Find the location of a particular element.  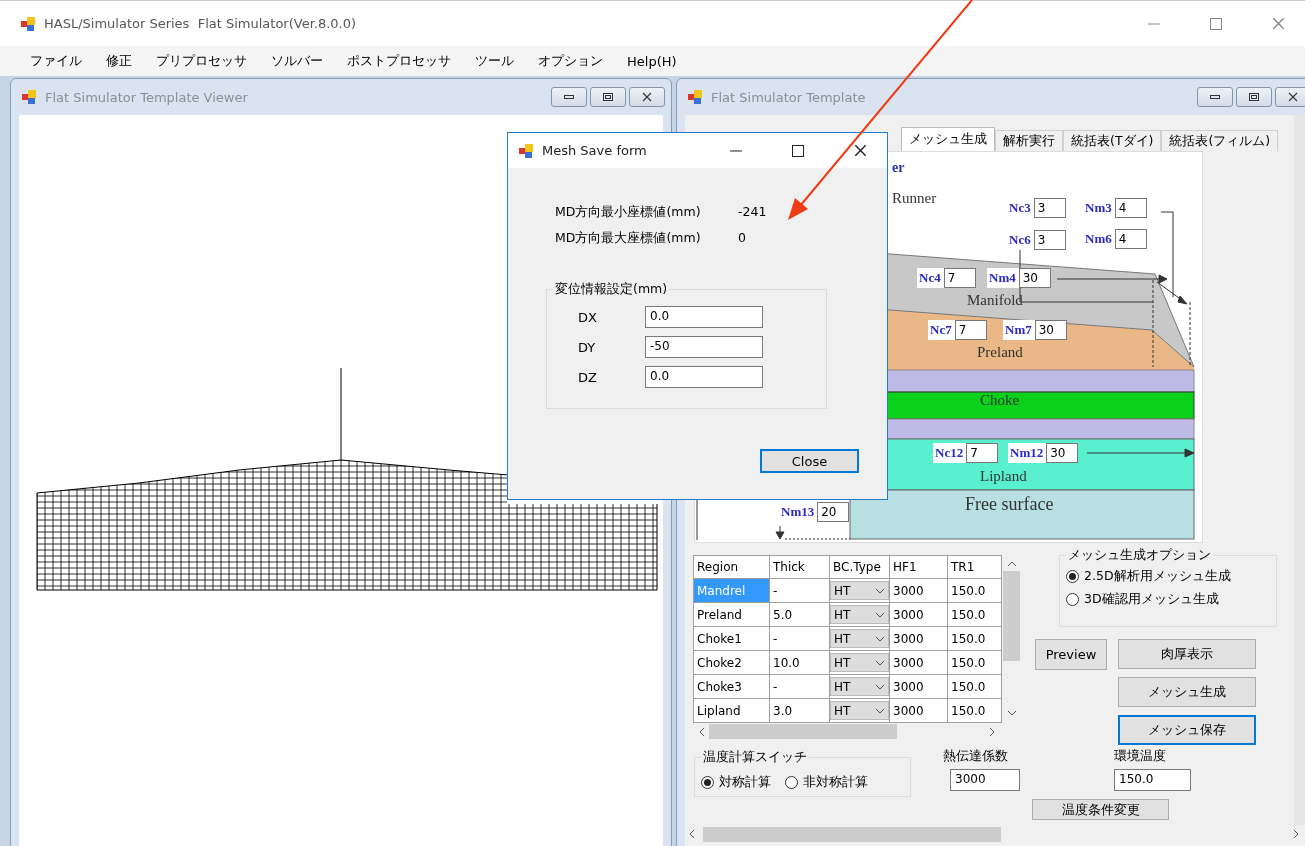

menu-item: オプション is located at coordinates (570, 61).